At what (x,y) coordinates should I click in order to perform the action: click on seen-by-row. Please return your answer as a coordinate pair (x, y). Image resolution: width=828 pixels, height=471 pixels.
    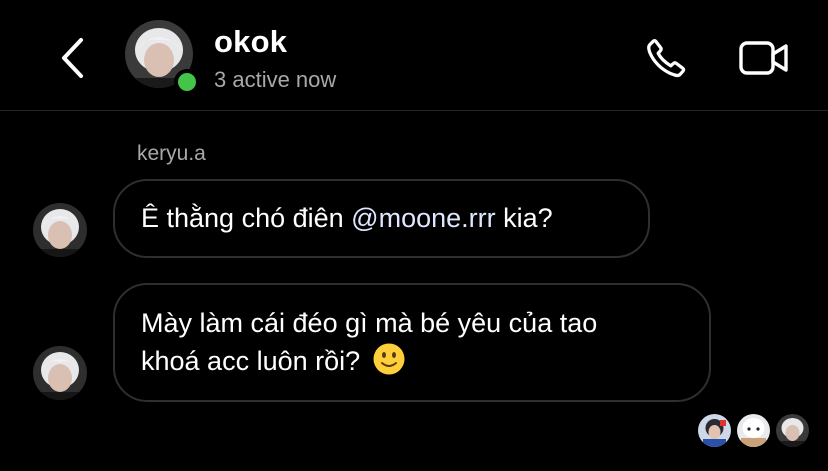
    Looking at the image, I should click on (756, 431).